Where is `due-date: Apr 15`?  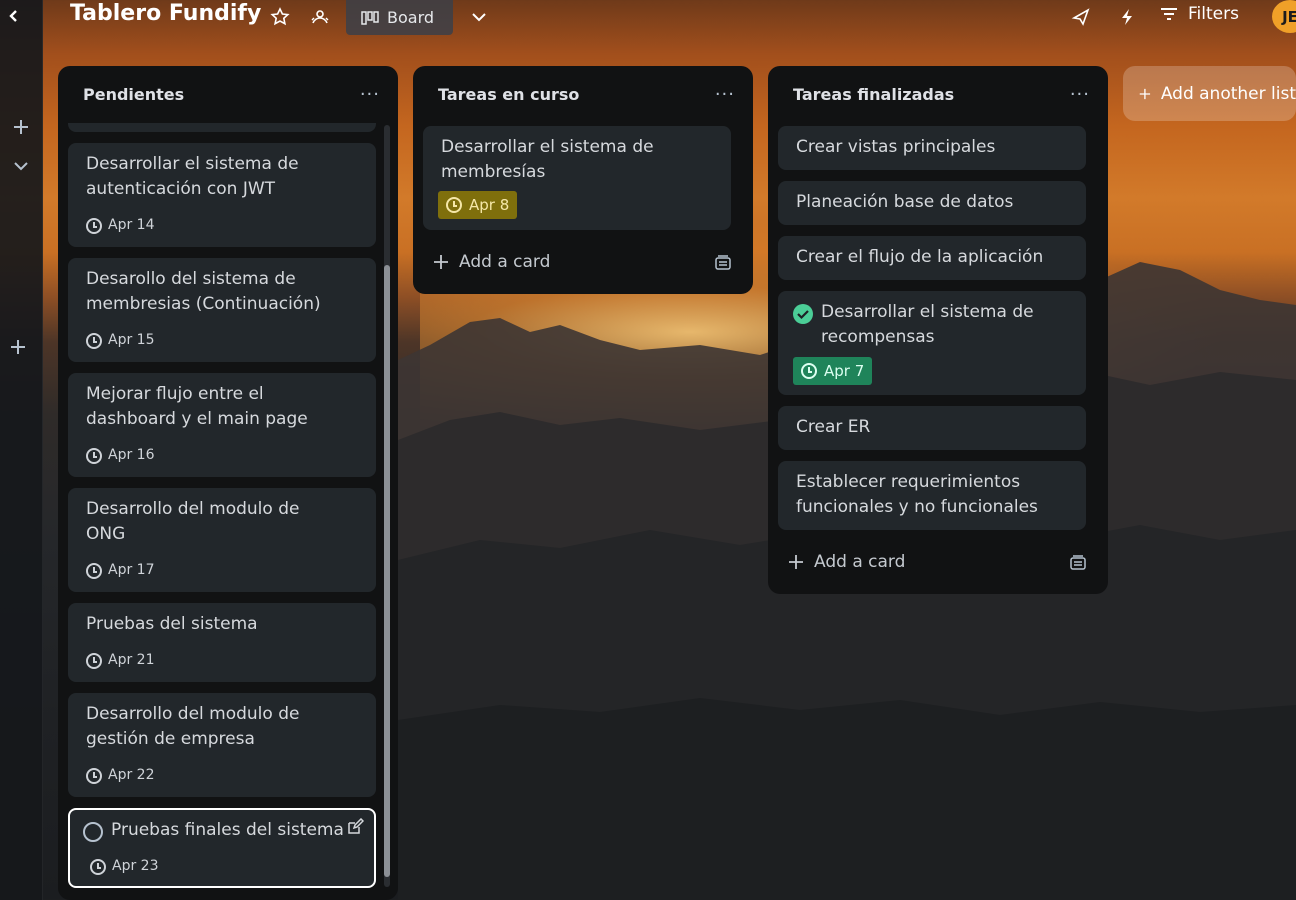
due-date: Apr 15 is located at coordinates (120, 340).